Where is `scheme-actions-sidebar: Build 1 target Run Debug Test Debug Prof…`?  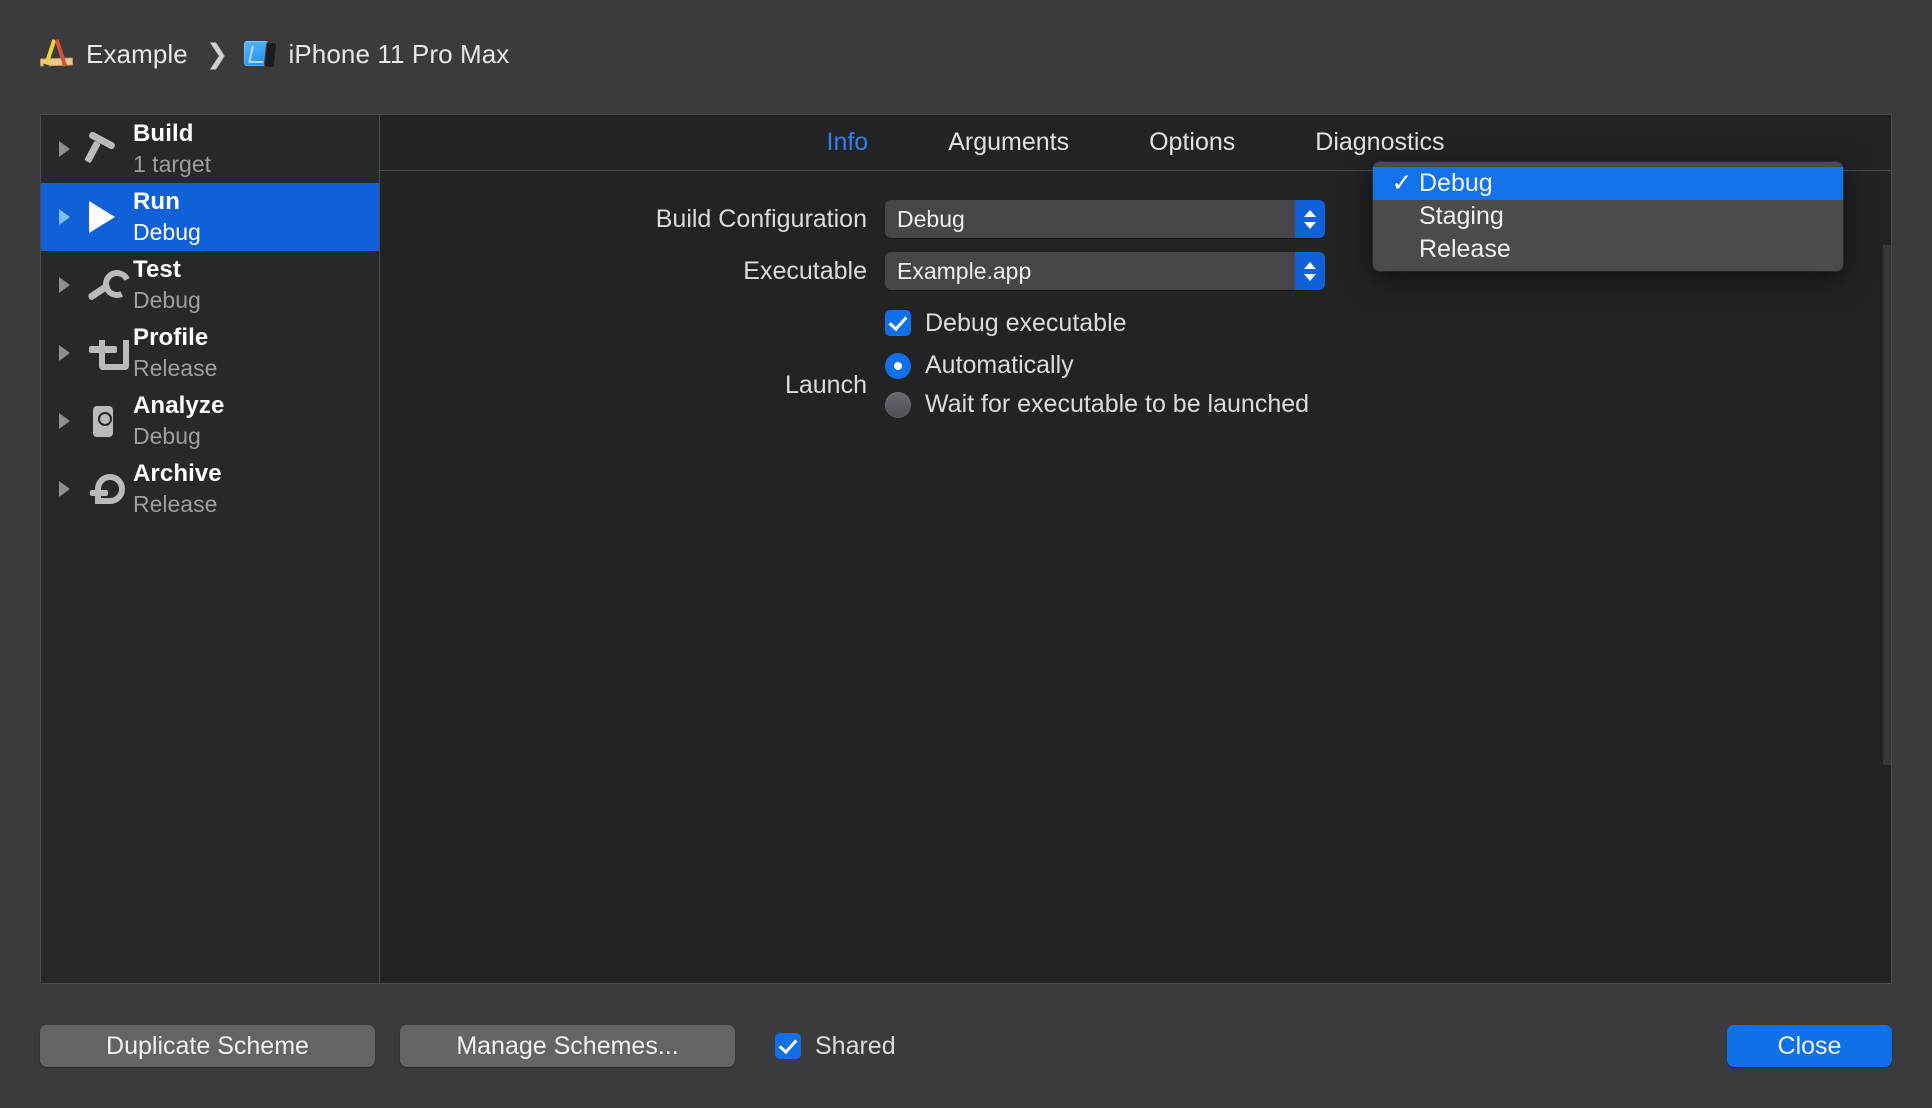
scheme-actions-sidebar: Build 1 target Run Debug Test Debug Prof… is located at coordinates (210, 549).